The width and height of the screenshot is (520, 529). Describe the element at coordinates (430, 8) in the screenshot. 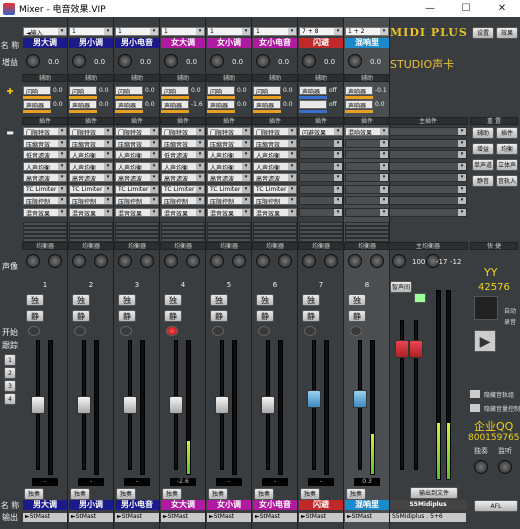

I see `minimize-button: —` at that location.